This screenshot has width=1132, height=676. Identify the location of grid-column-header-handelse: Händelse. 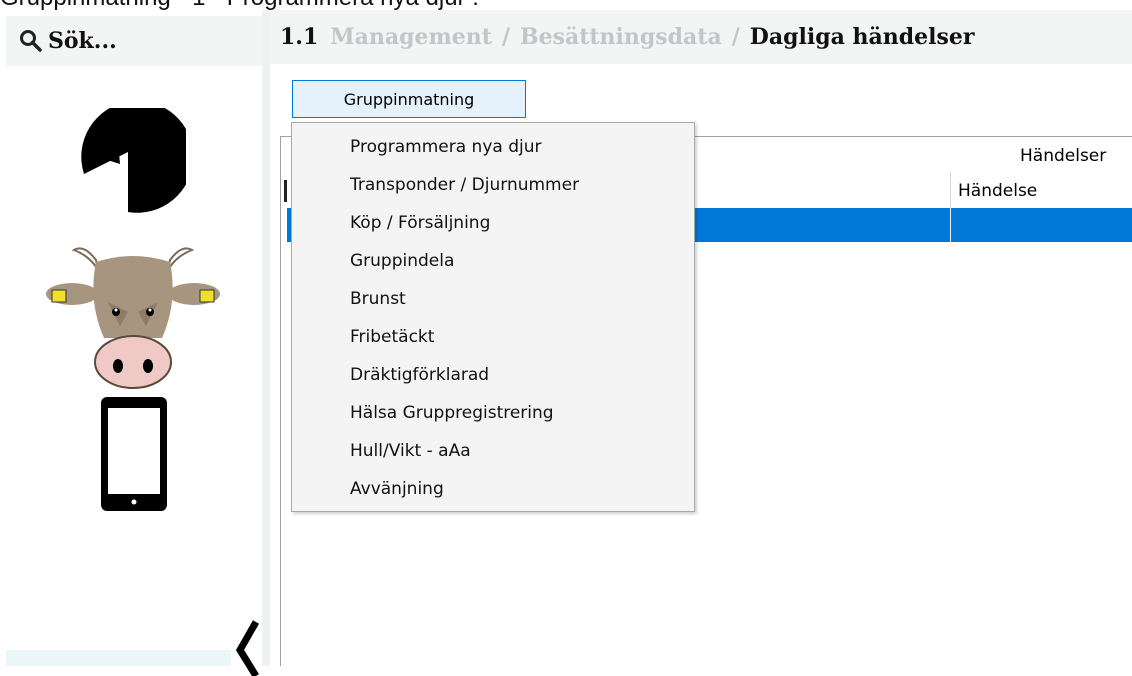
(997, 191).